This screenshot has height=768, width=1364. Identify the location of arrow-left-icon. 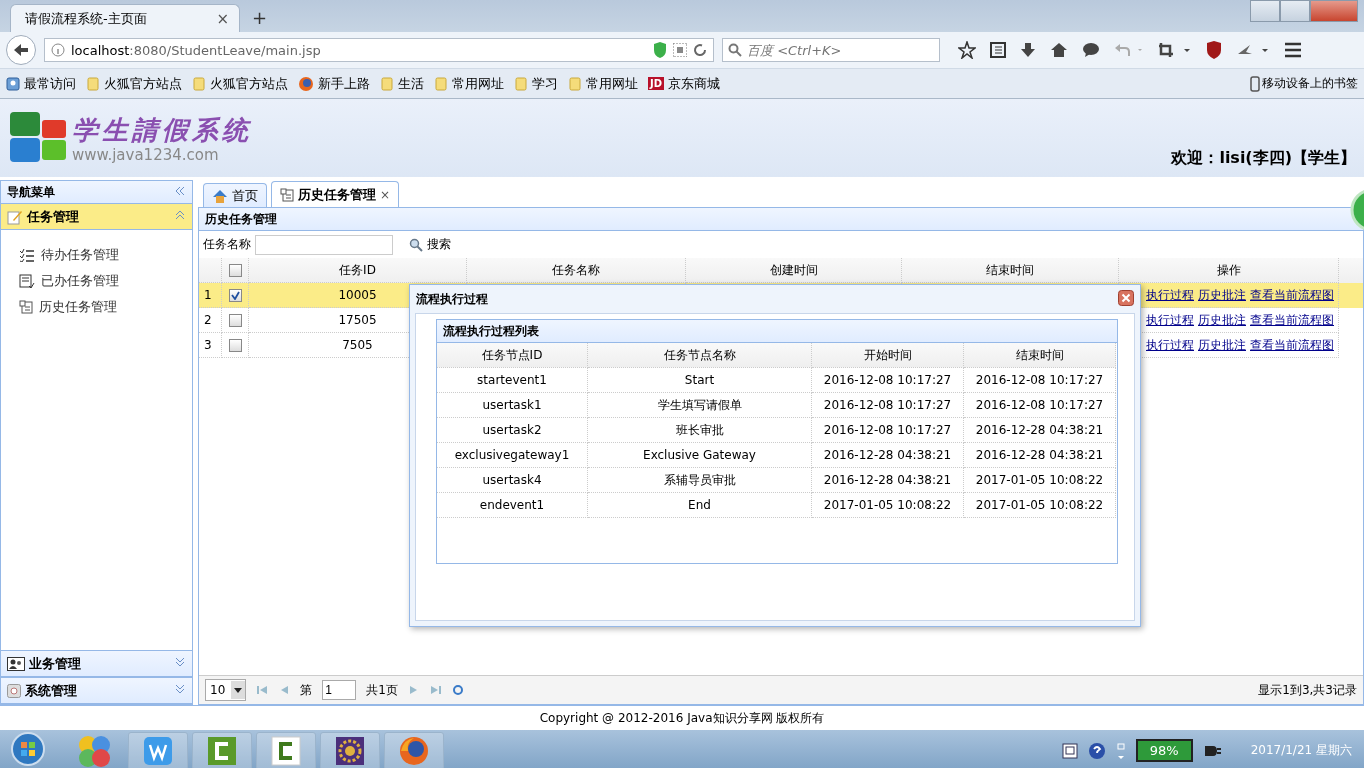
(21, 50).